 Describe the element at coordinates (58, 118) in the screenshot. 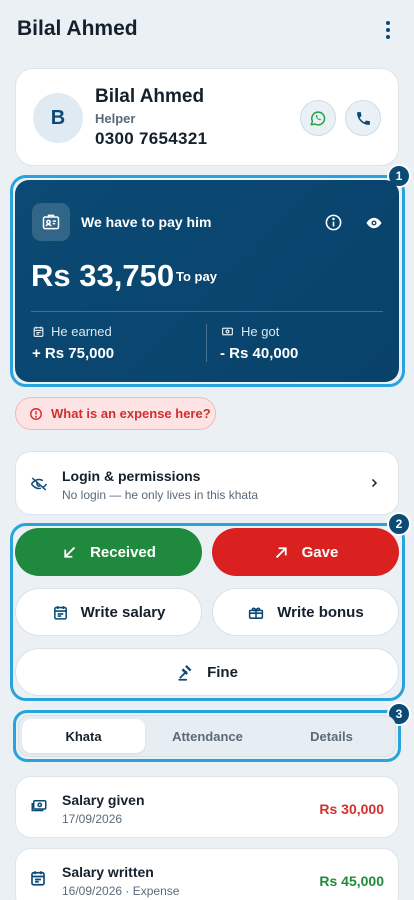

I see `avatar: B` at that location.